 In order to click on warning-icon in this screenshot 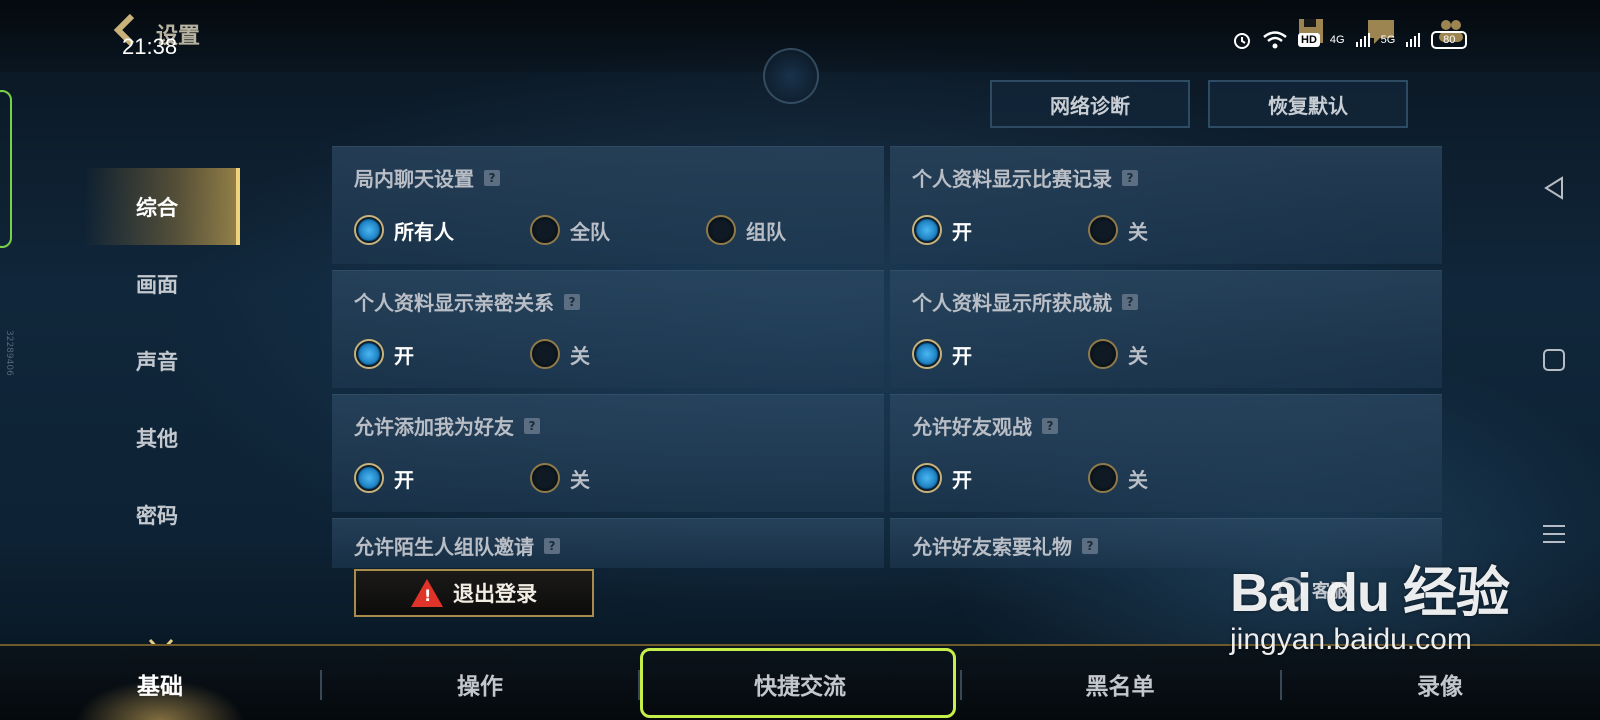, I will do `click(427, 593)`.